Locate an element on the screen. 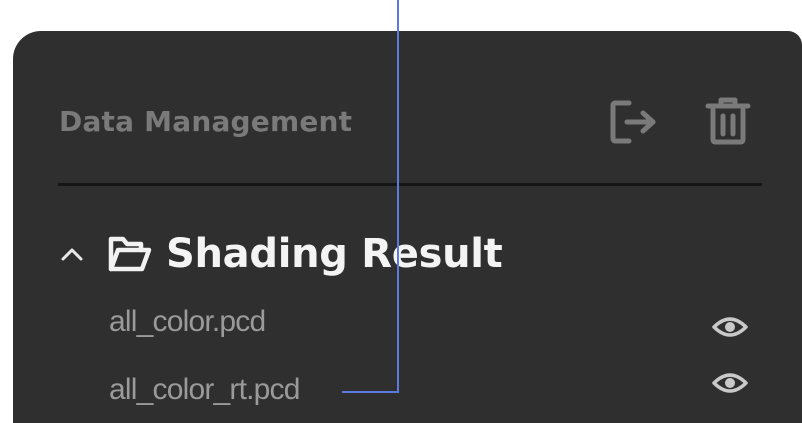 The image size is (802, 423). file-name: all_color_rt.pcd is located at coordinates (204, 389).